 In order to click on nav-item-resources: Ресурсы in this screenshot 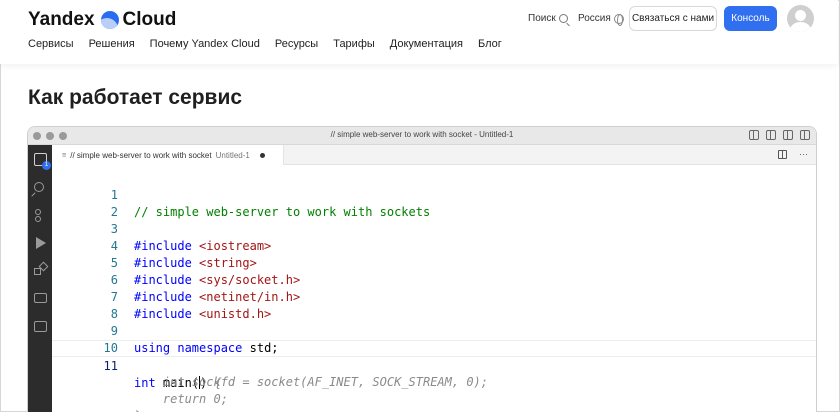, I will do `click(296, 44)`.